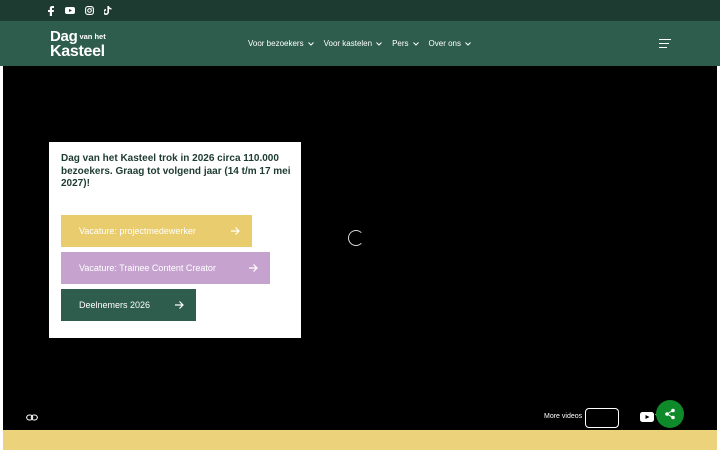 The image size is (720, 450). What do you see at coordinates (89, 11) in the screenshot?
I see `instagram-icon` at bounding box center [89, 11].